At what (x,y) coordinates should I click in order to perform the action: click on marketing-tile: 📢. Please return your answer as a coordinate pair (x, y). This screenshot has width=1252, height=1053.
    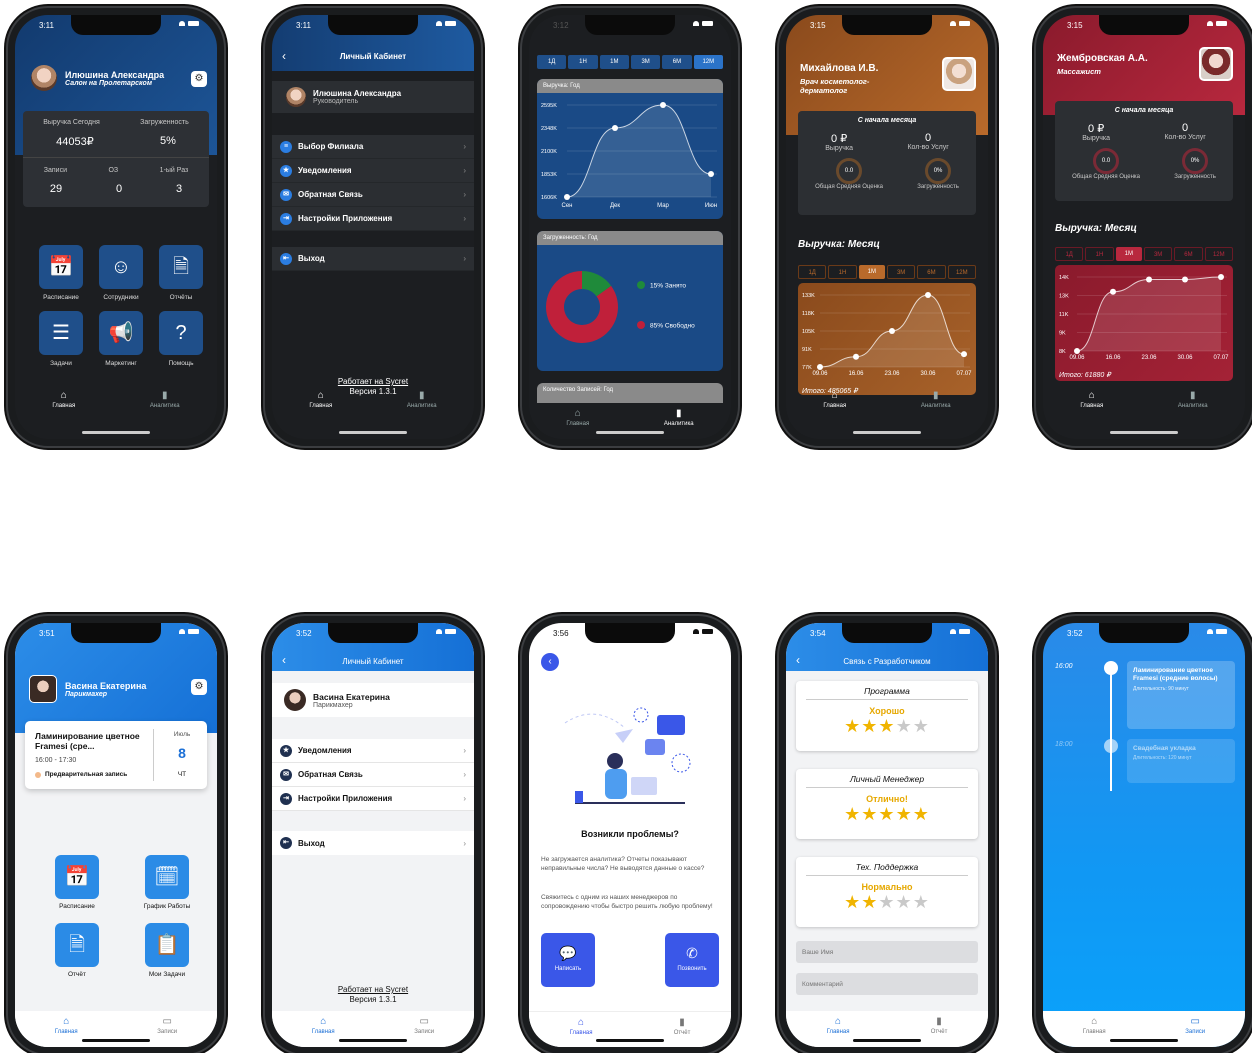
    Looking at the image, I should click on (121, 333).